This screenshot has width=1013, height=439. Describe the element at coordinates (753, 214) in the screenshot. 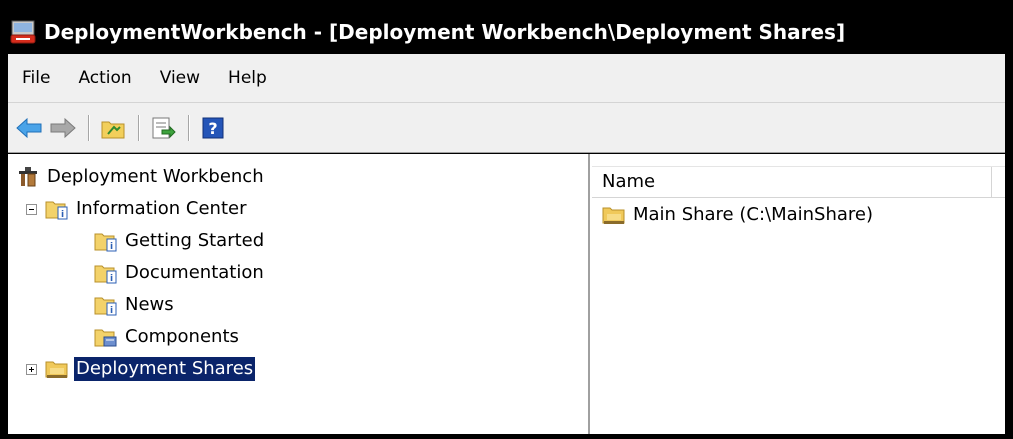

I see `list-item-name: Main Share (C:\MainShare)` at that location.